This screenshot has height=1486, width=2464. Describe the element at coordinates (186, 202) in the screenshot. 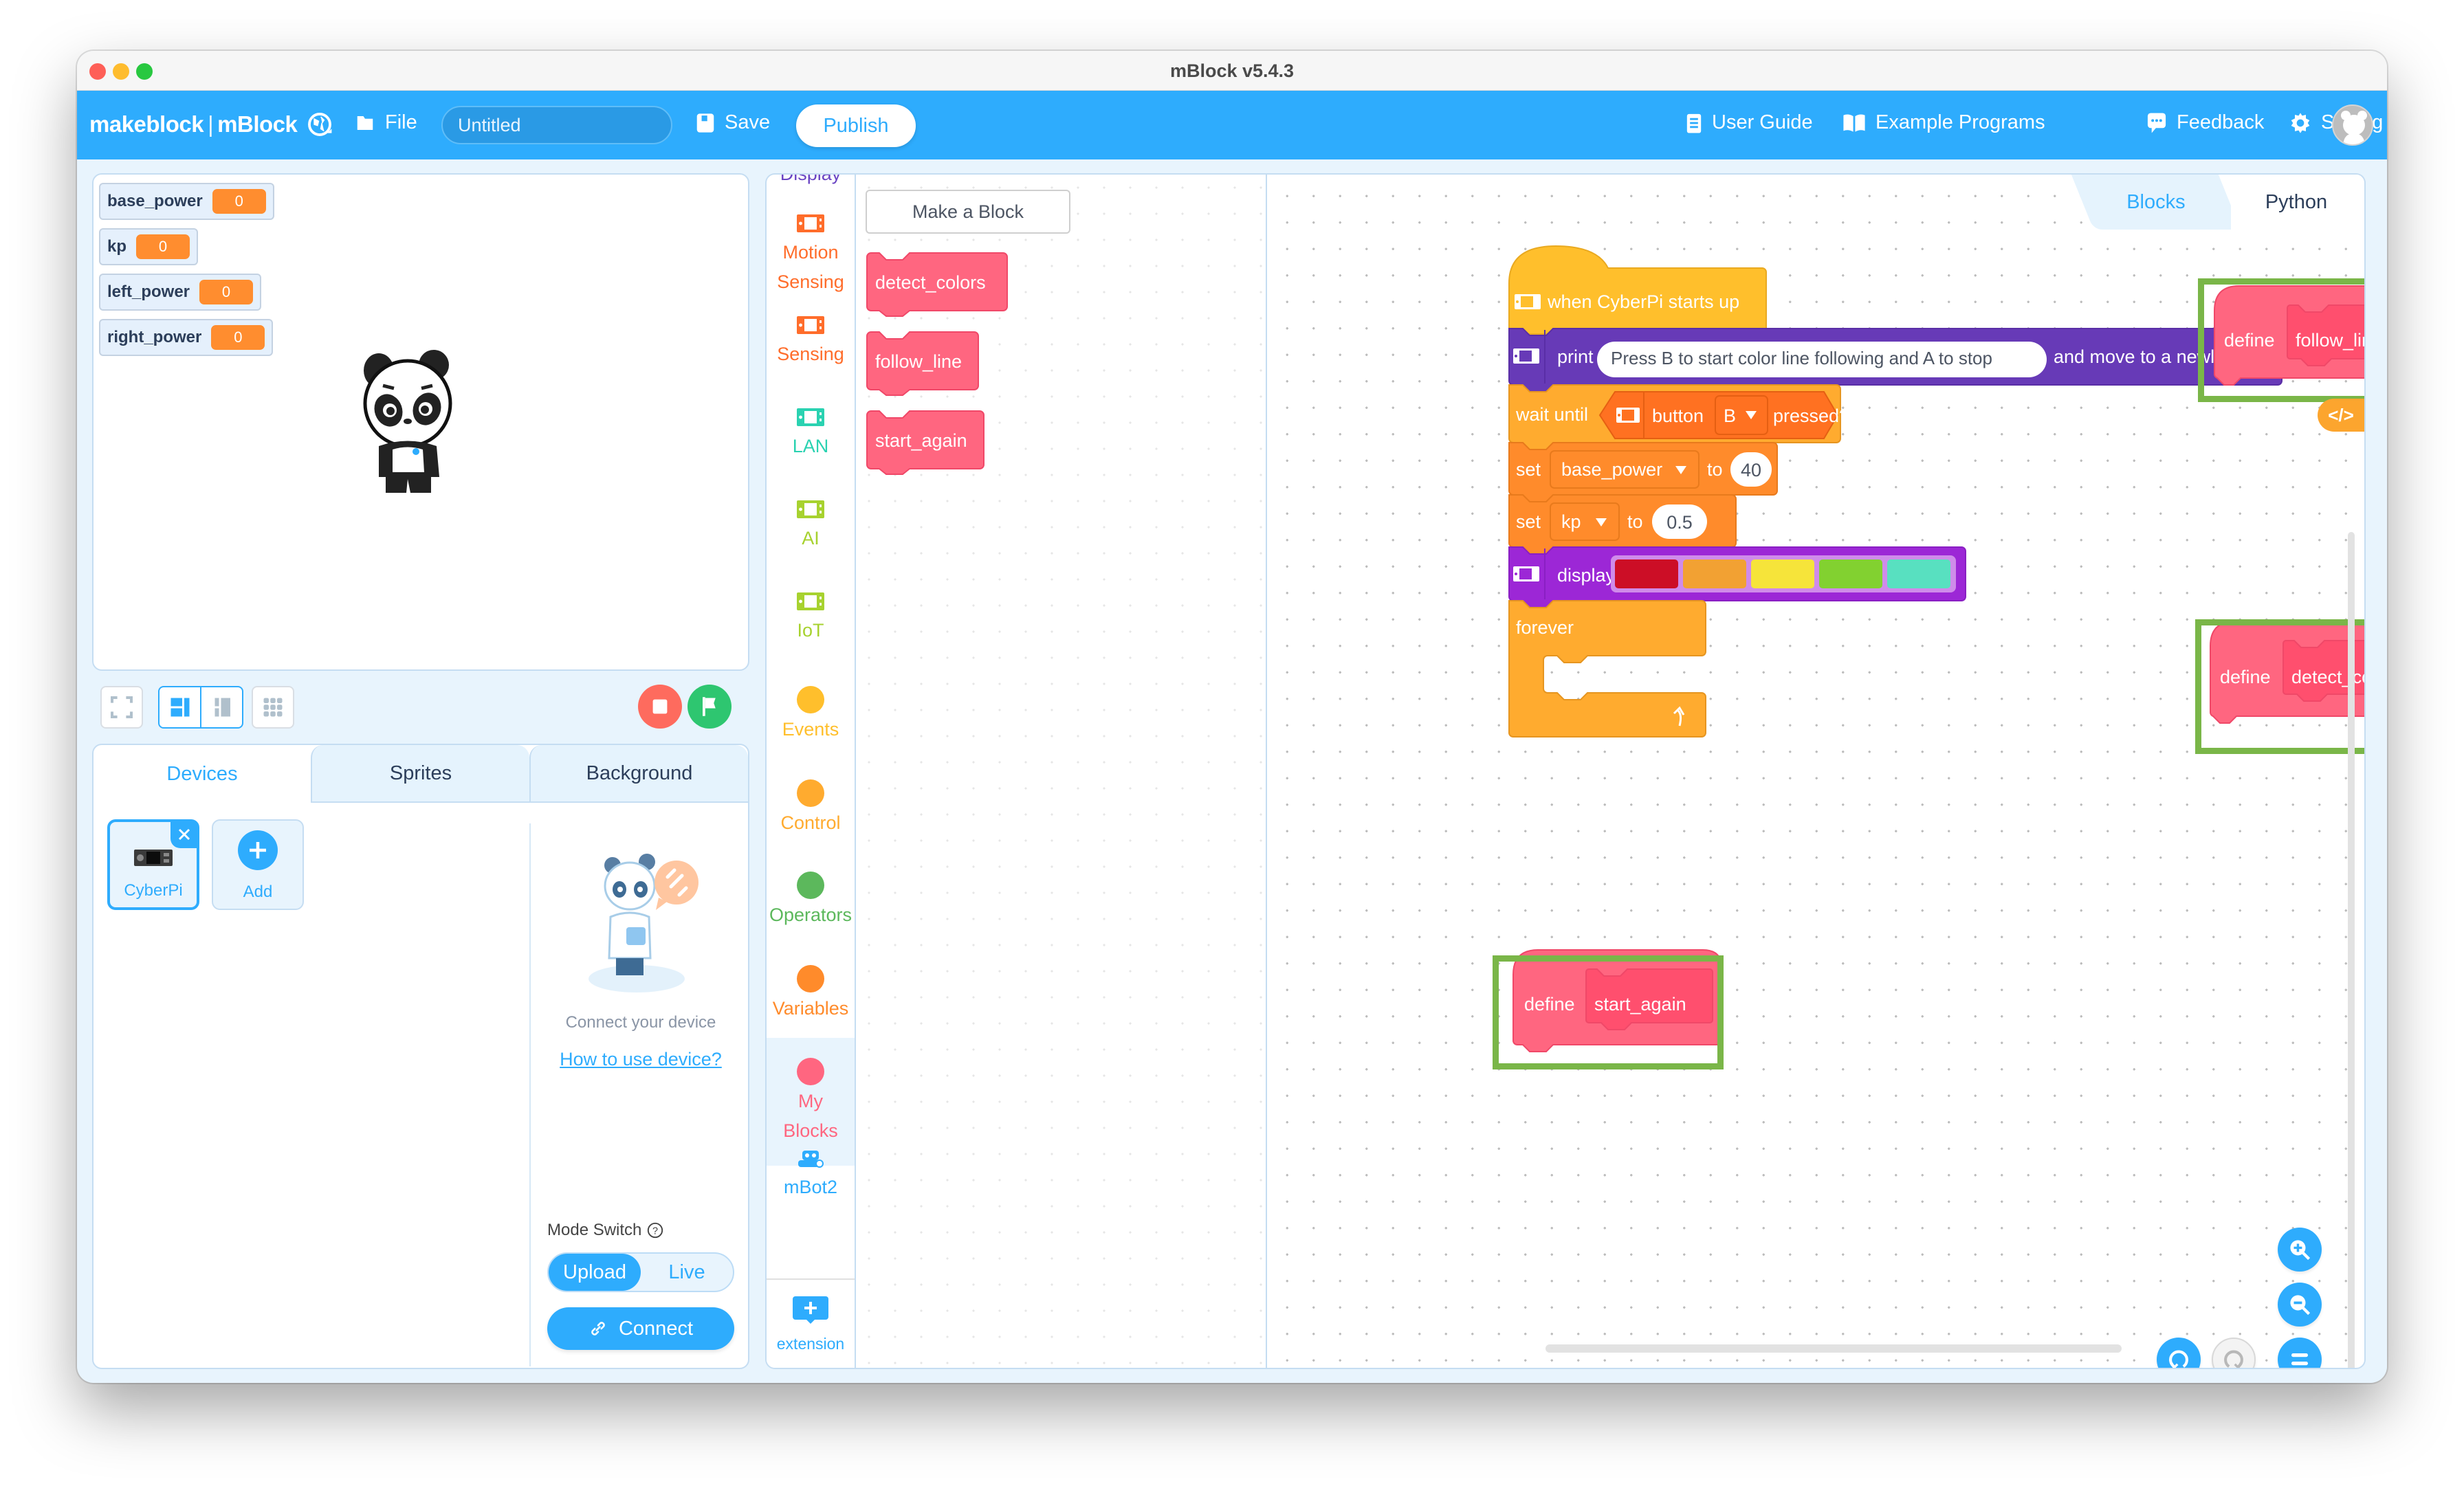

I see `variable-monitor-base-power: base_power 0` at that location.